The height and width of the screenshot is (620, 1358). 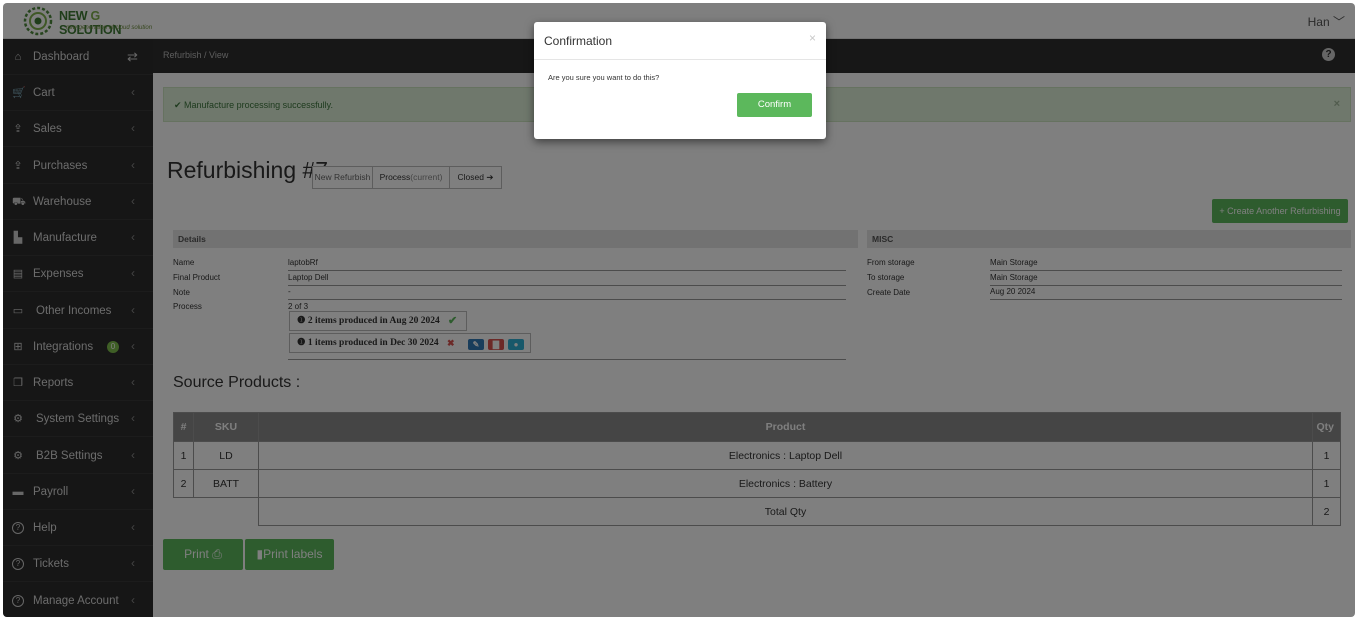 What do you see at coordinates (812, 38) in the screenshot?
I see `modal-close-button: ×` at bounding box center [812, 38].